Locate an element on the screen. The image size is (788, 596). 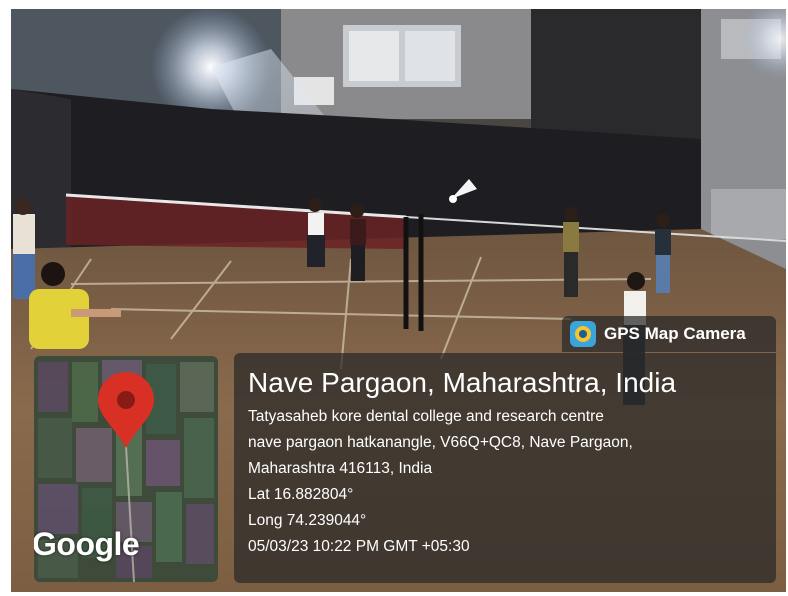
longitude: Long 74.239044° is located at coordinates (307, 520).